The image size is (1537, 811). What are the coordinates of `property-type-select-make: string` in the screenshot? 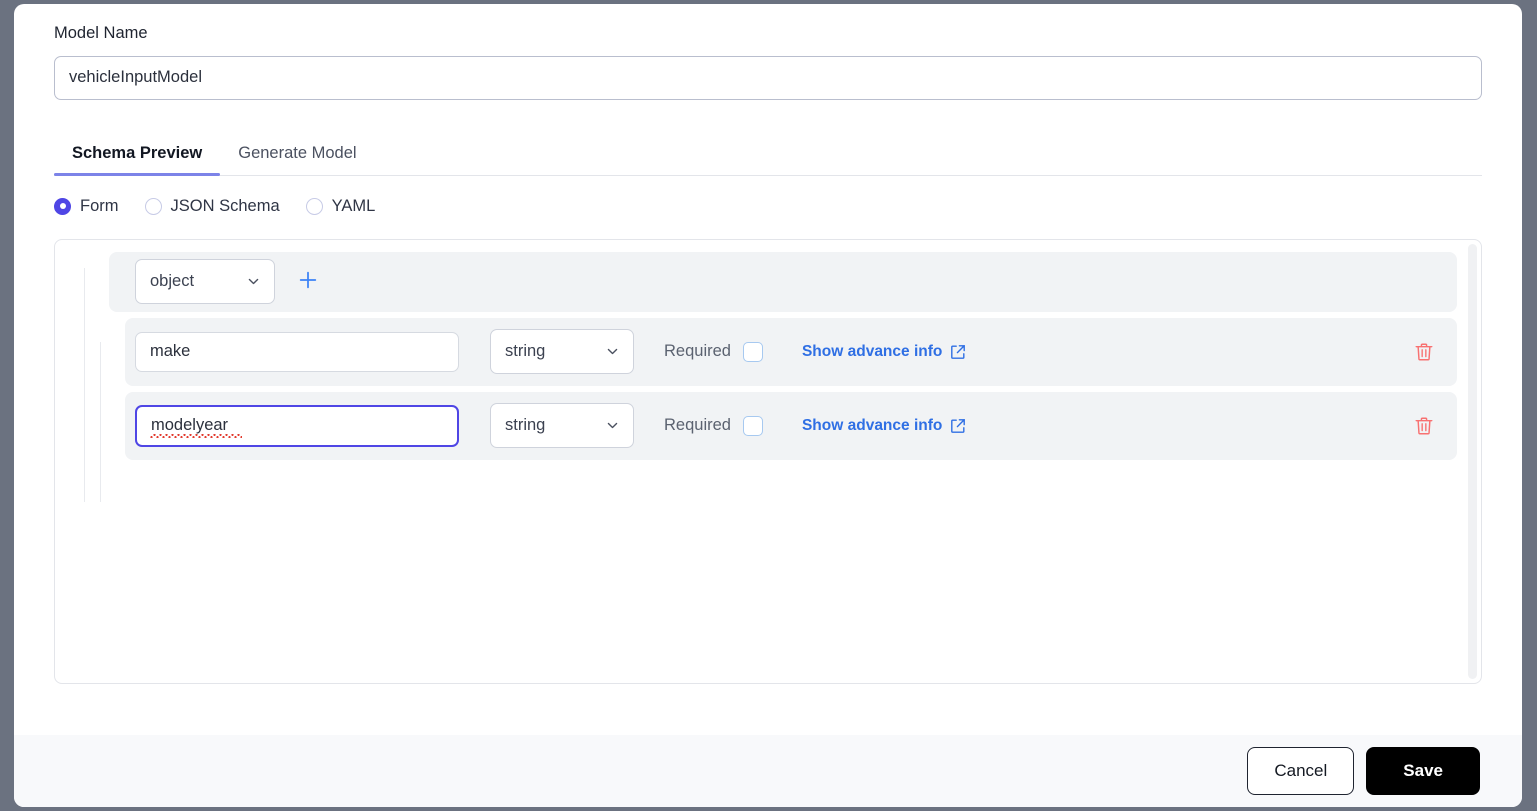 It's located at (562, 352).